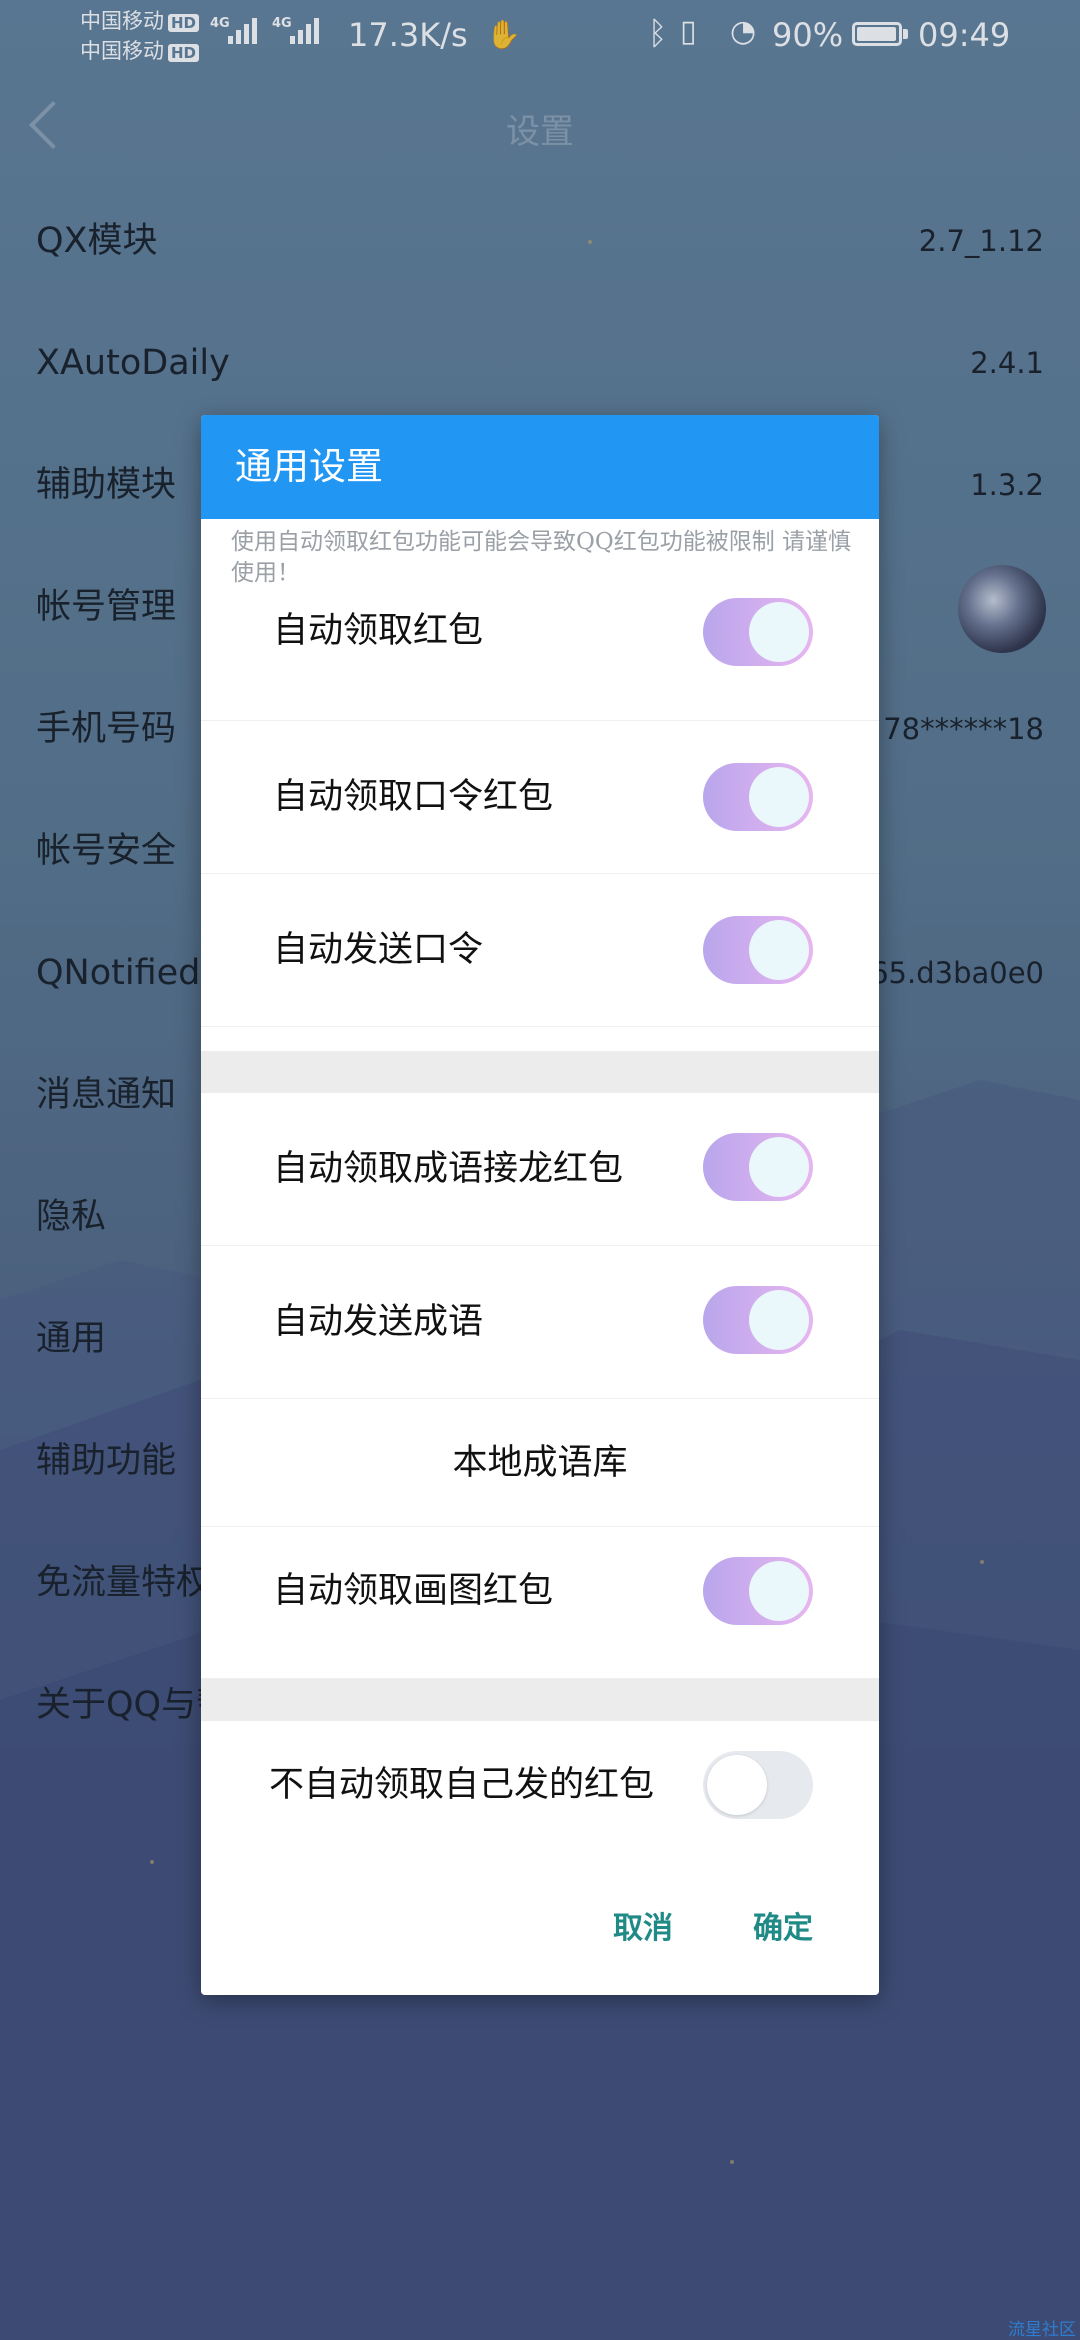 This screenshot has width=1080, height=2340. Describe the element at coordinates (643, 1925) in the screenshot. I see `cancel-button: 取消` at that location.